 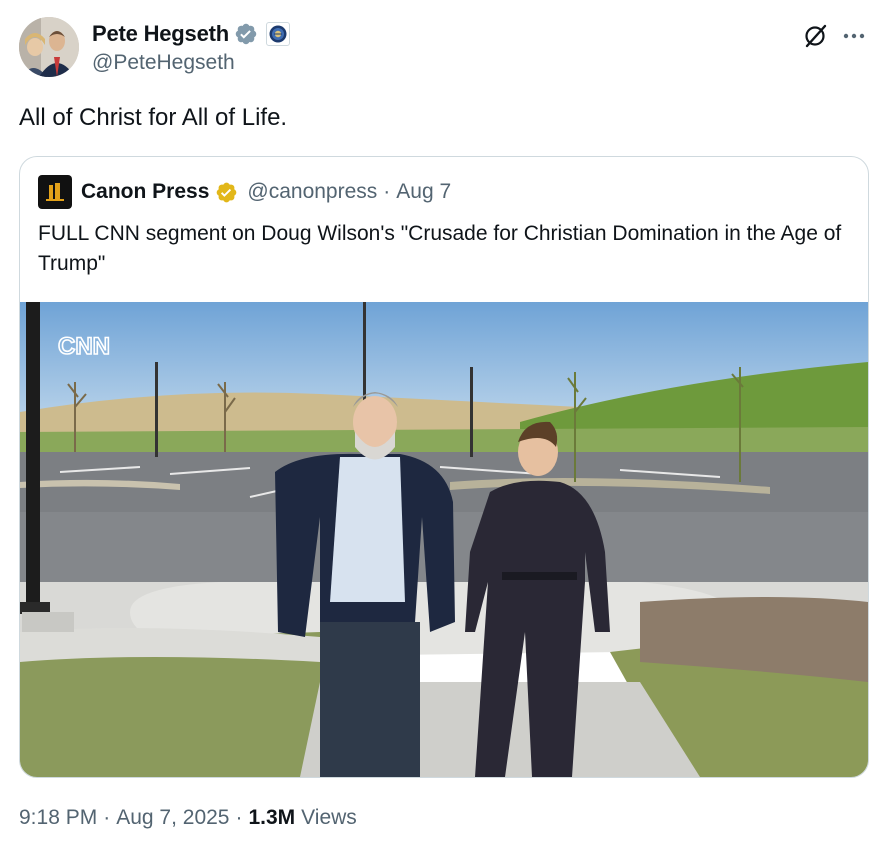 What do you see at coordinates (145, 192) in the screenshot?
I see `quoted-display-name: Canon Press` at bounding box center [145, 192].